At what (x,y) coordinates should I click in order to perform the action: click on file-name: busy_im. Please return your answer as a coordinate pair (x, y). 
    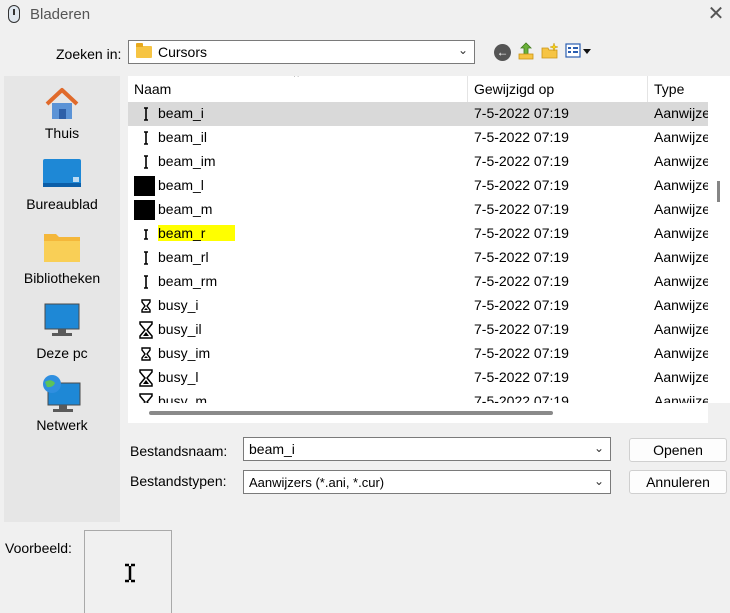
    Looking at the image, I should click on (184, 353).